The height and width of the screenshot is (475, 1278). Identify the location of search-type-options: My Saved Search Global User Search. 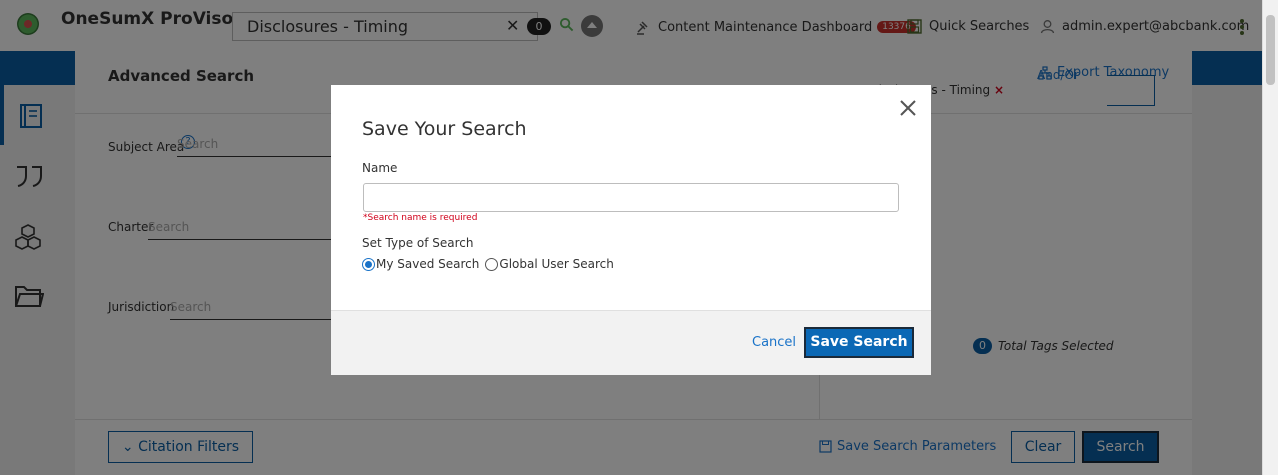
(488, 264).